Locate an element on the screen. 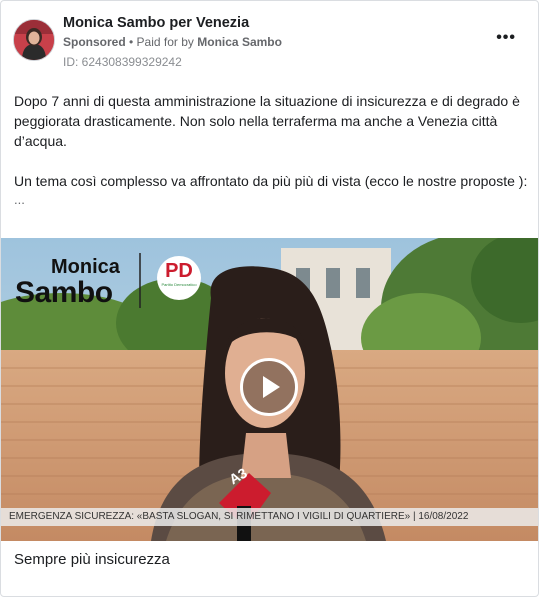 This screenshot has width=539, height=602. author-name: Monica Sambo per Venezia is located at coordinates (156, 23).